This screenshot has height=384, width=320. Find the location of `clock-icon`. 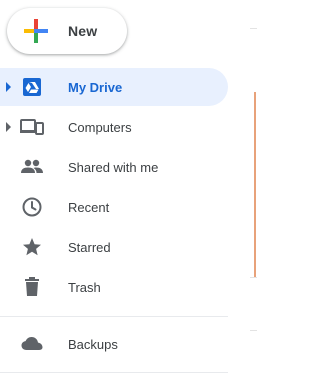

clock-icon is located at coordinates (32, 207).